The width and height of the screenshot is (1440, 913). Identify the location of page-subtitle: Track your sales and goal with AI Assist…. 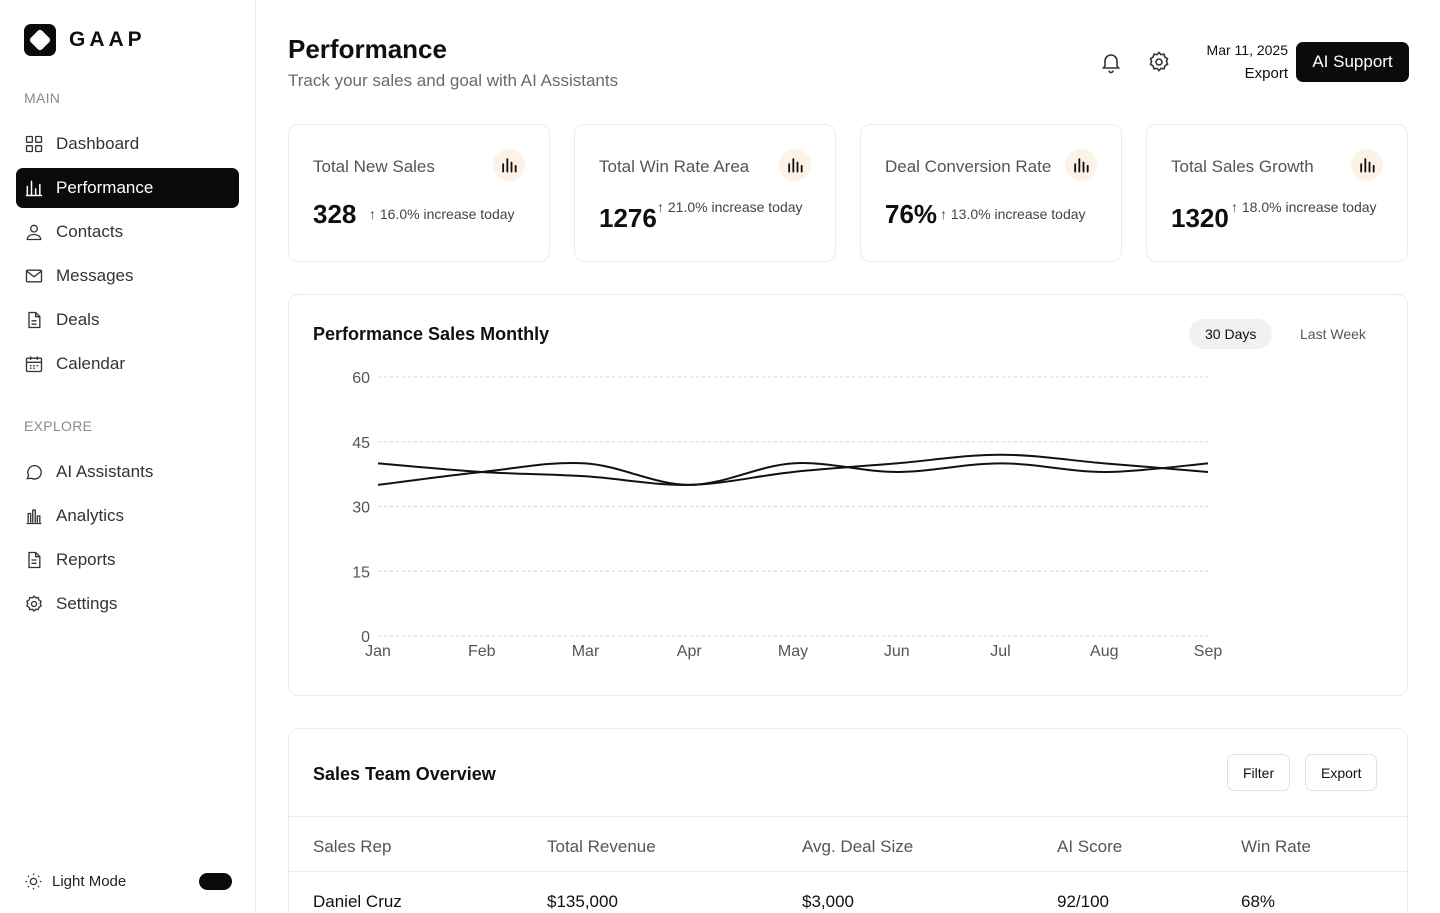
(453, 80).